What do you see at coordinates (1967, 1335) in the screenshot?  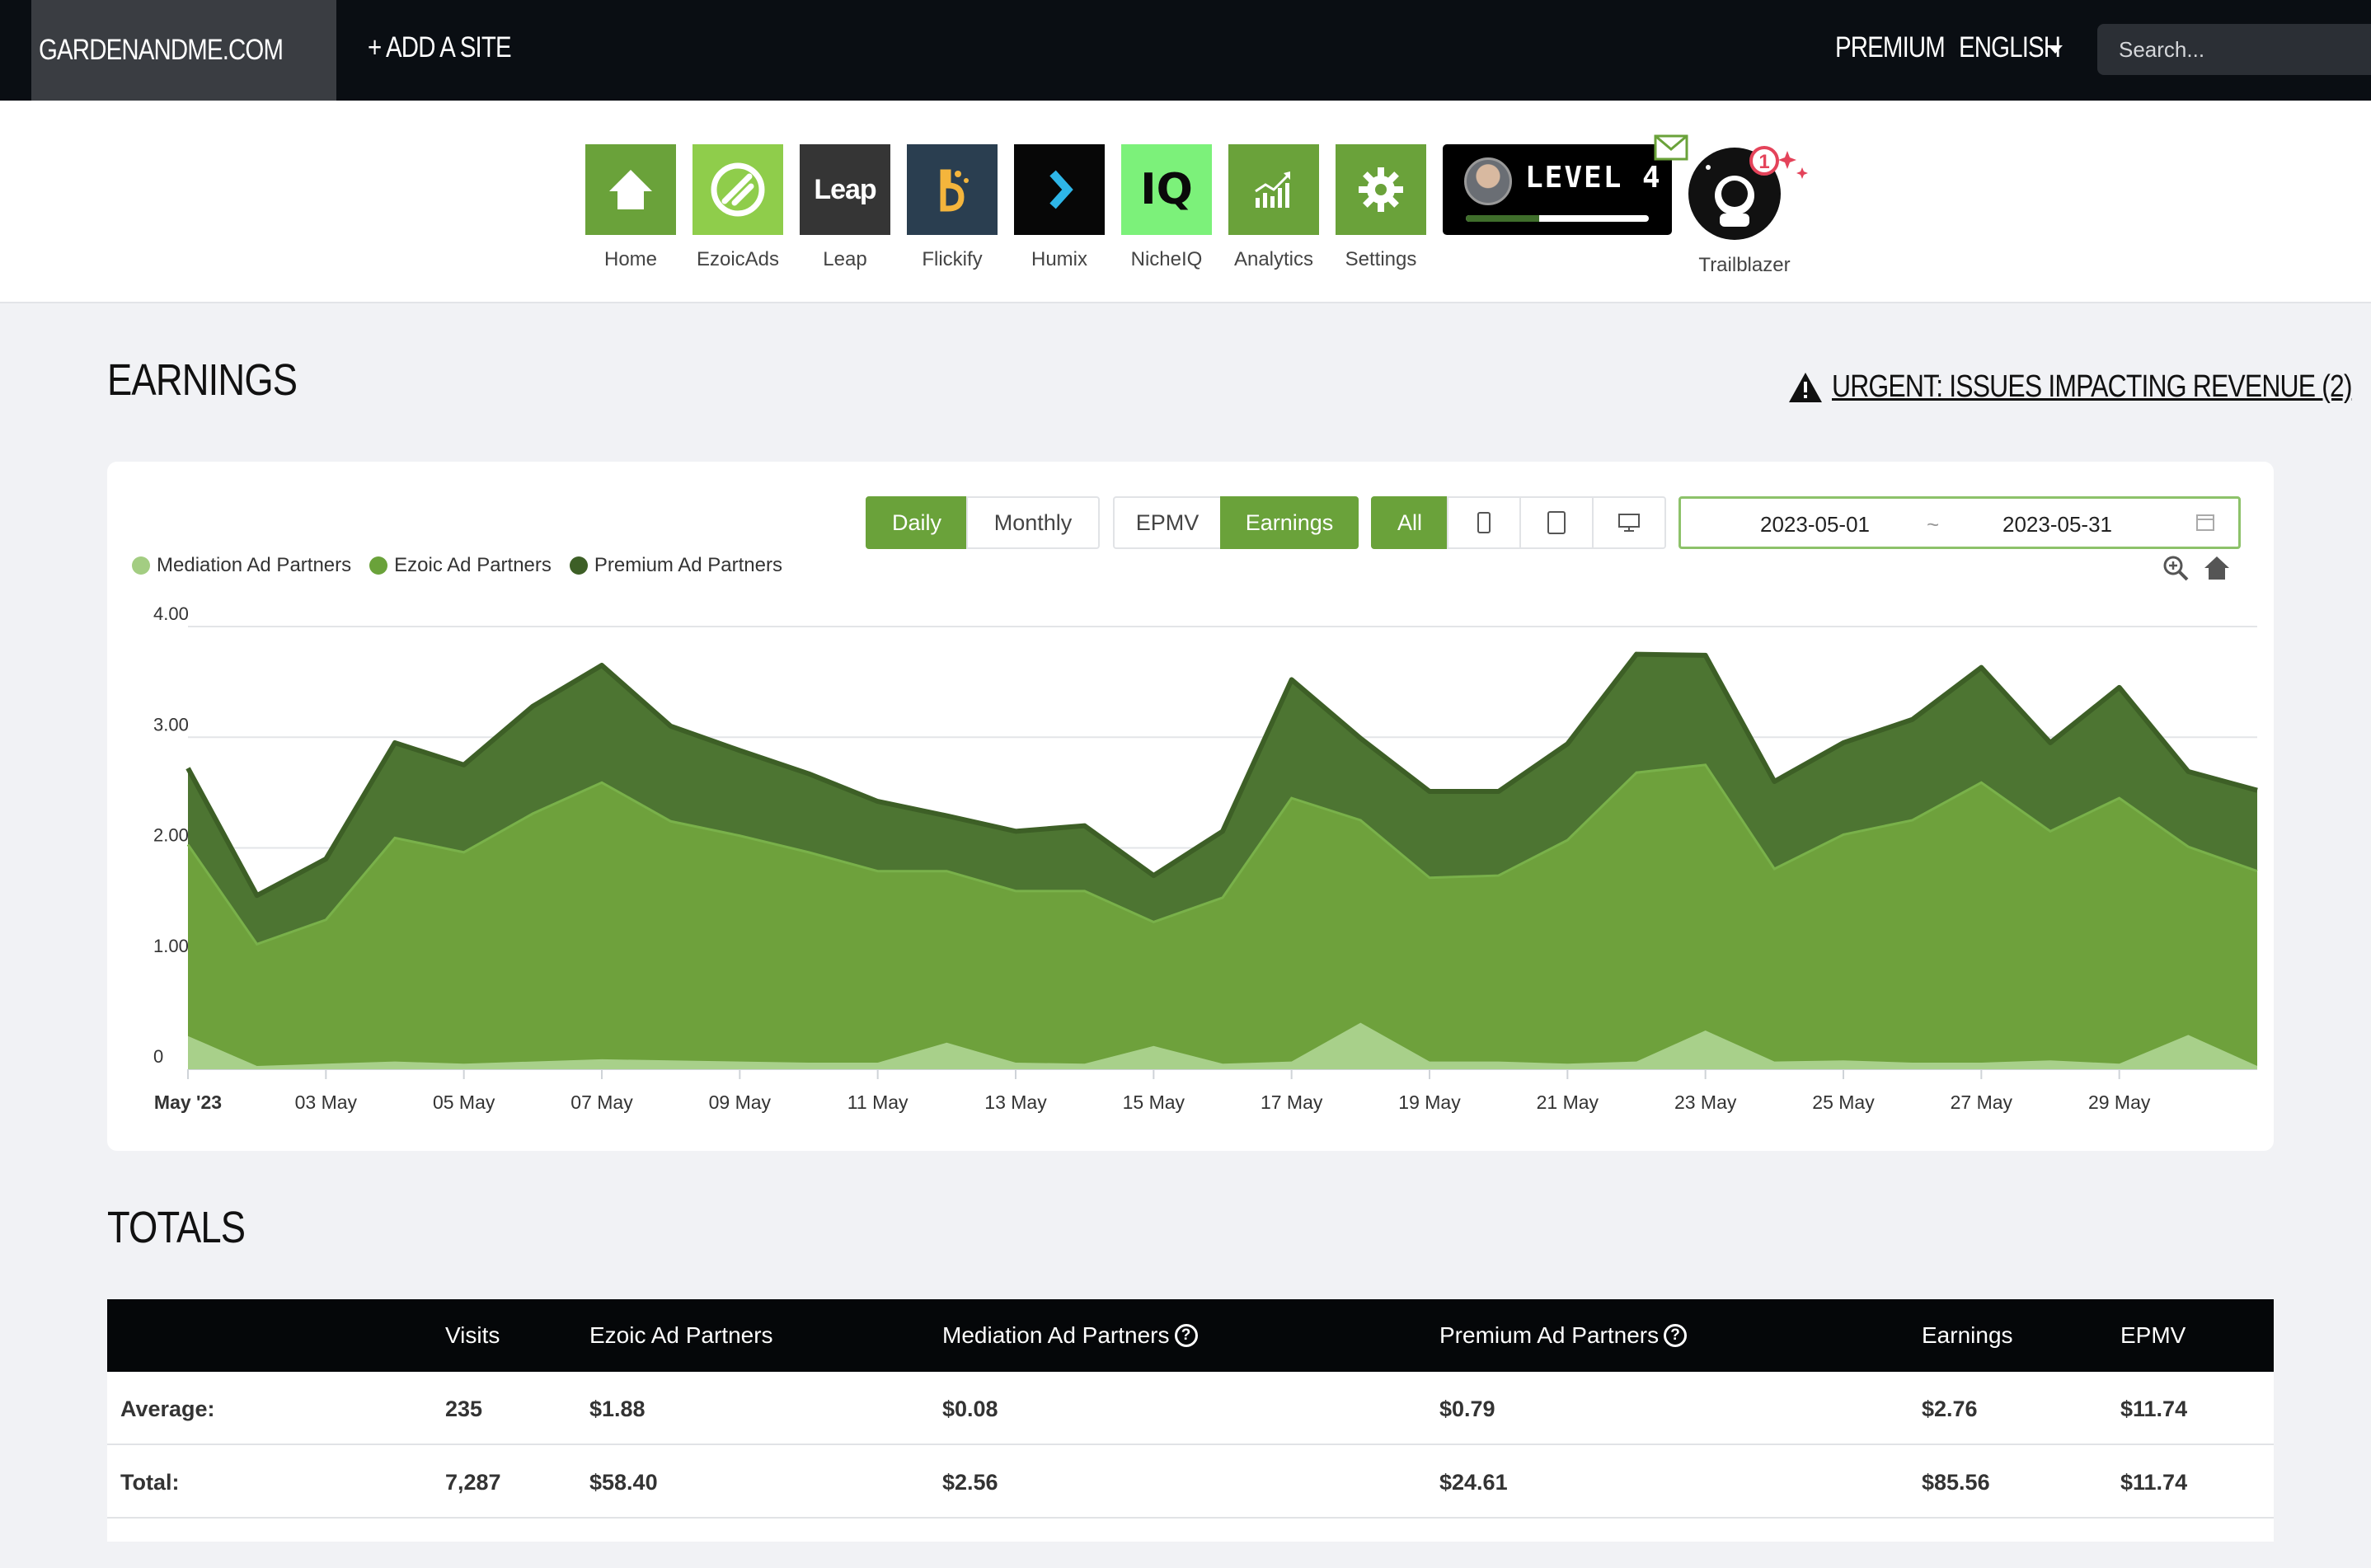 I see `col-header-earnings: Earnings` at bounding box center [1967, 1335].